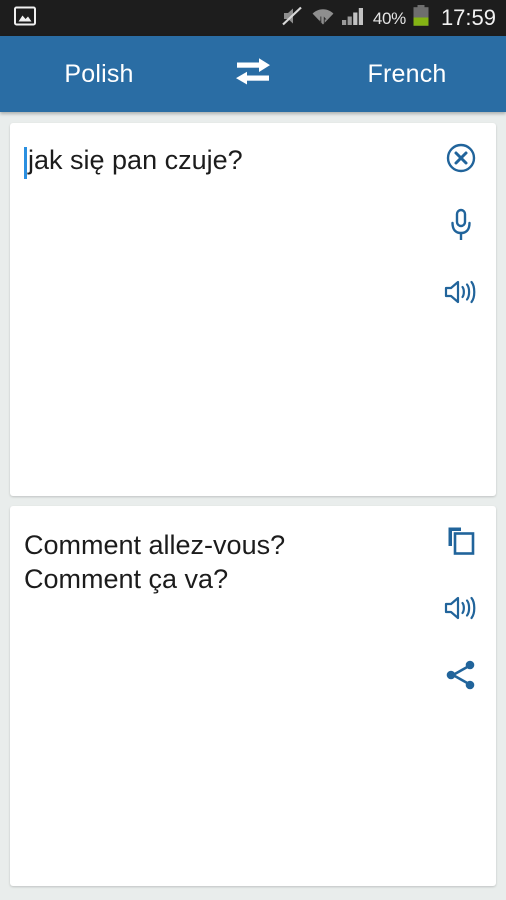 The height and width of the screenshot is (900, 506). I want to click on translation-card-actions, so click(461, 696).